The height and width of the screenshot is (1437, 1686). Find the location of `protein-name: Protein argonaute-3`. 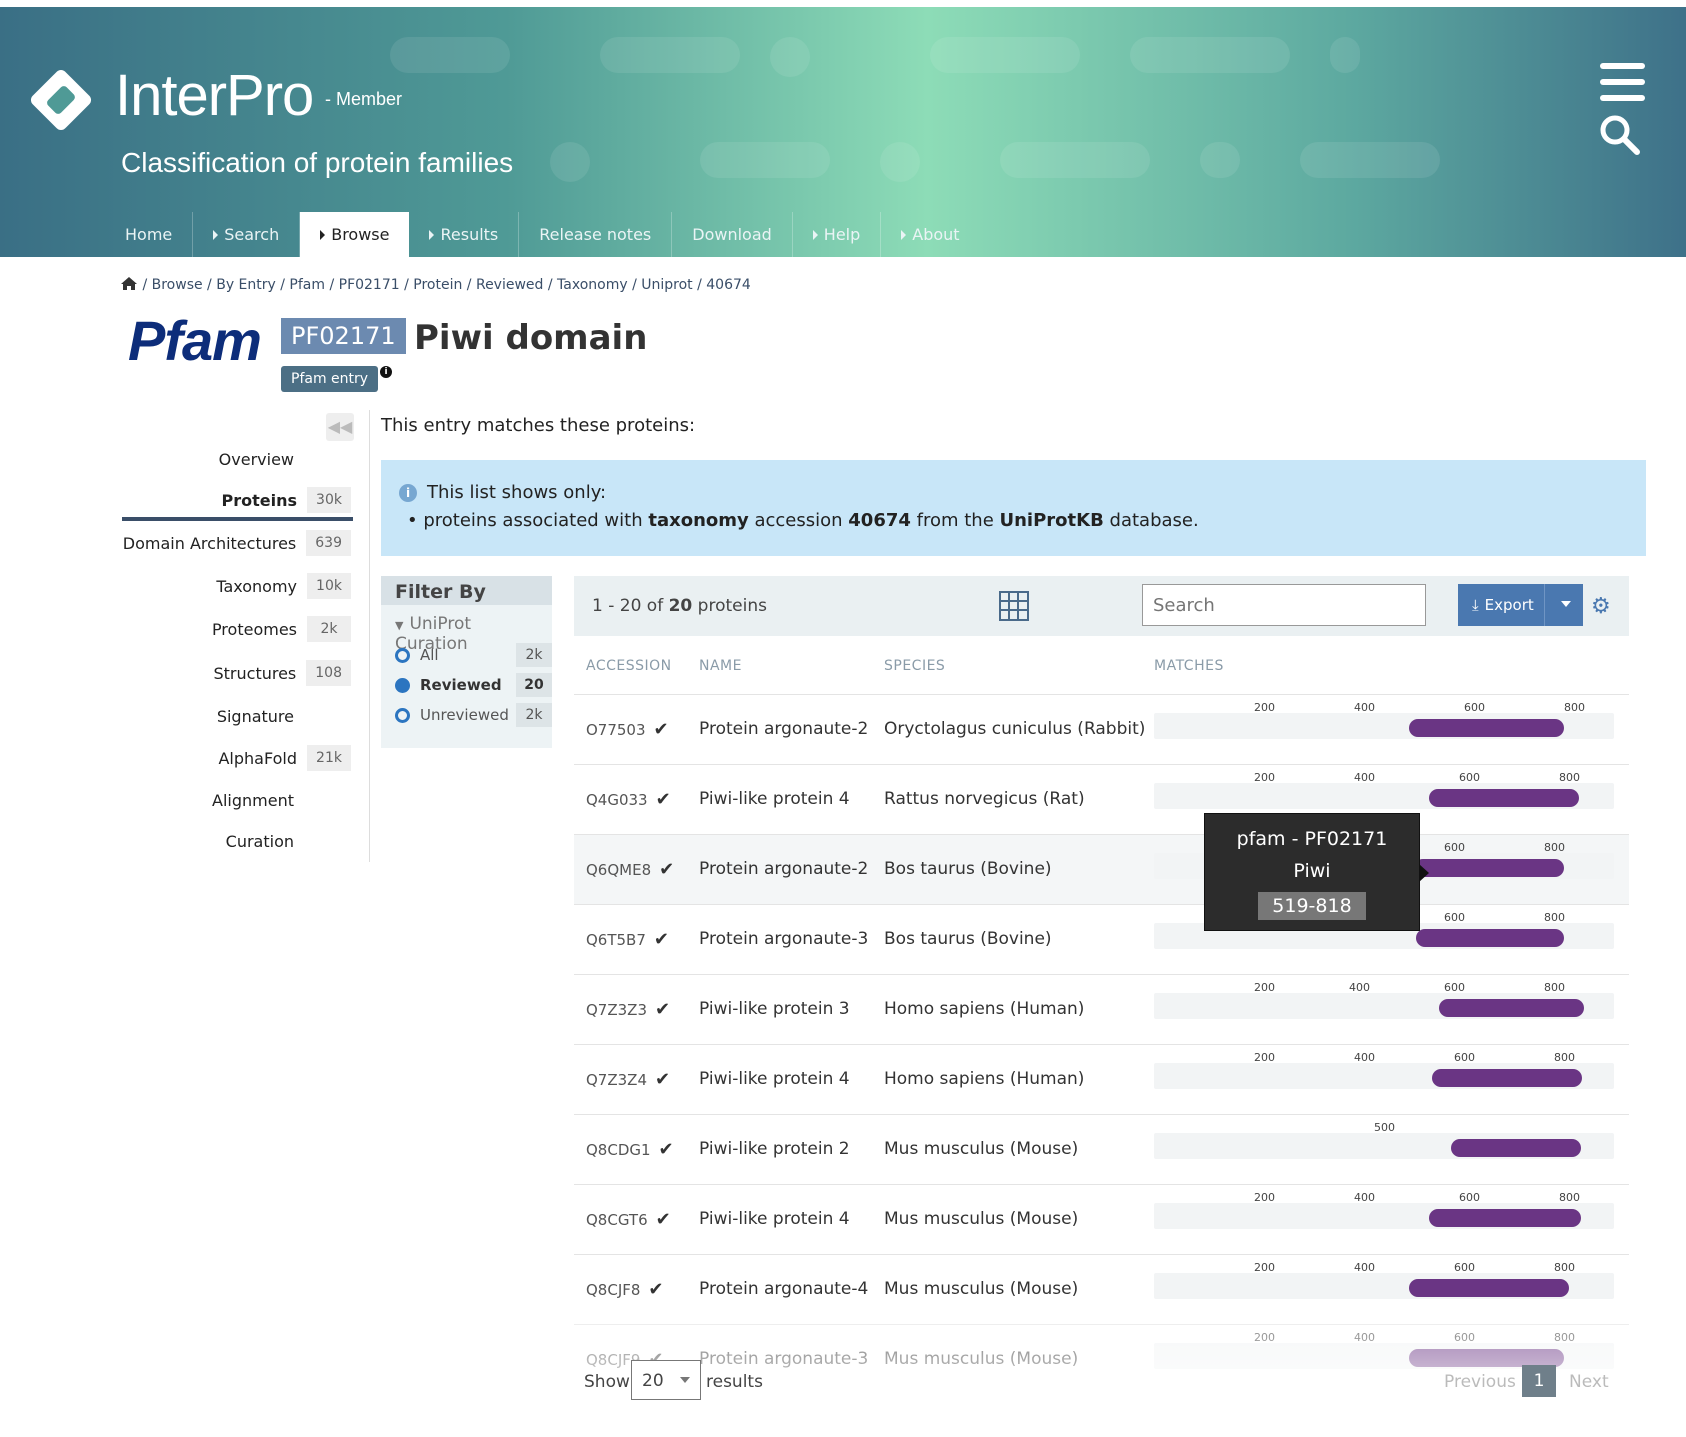

protein-name: Protein argonaute-3 is located at coordinates (783, 939).